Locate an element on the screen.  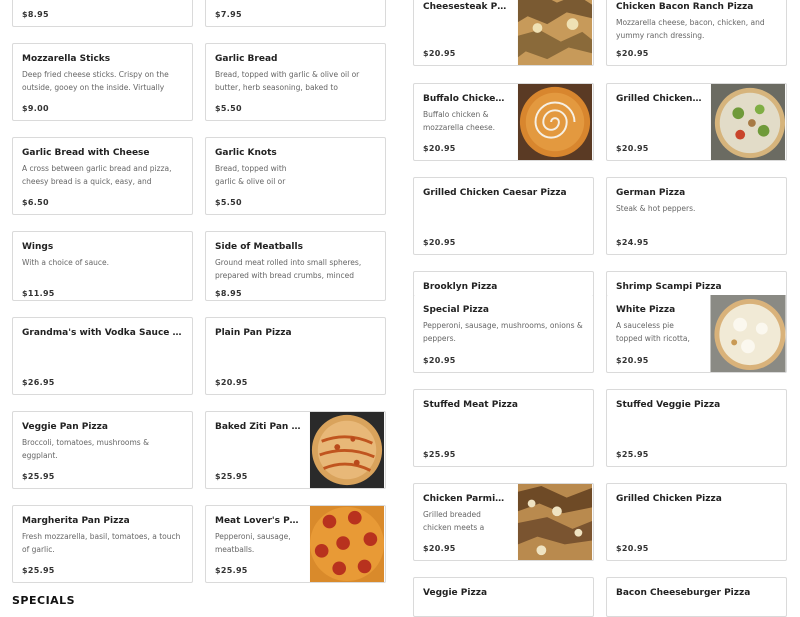
item-name: Brooklyn Pizza is located at coordinates (460, 287).